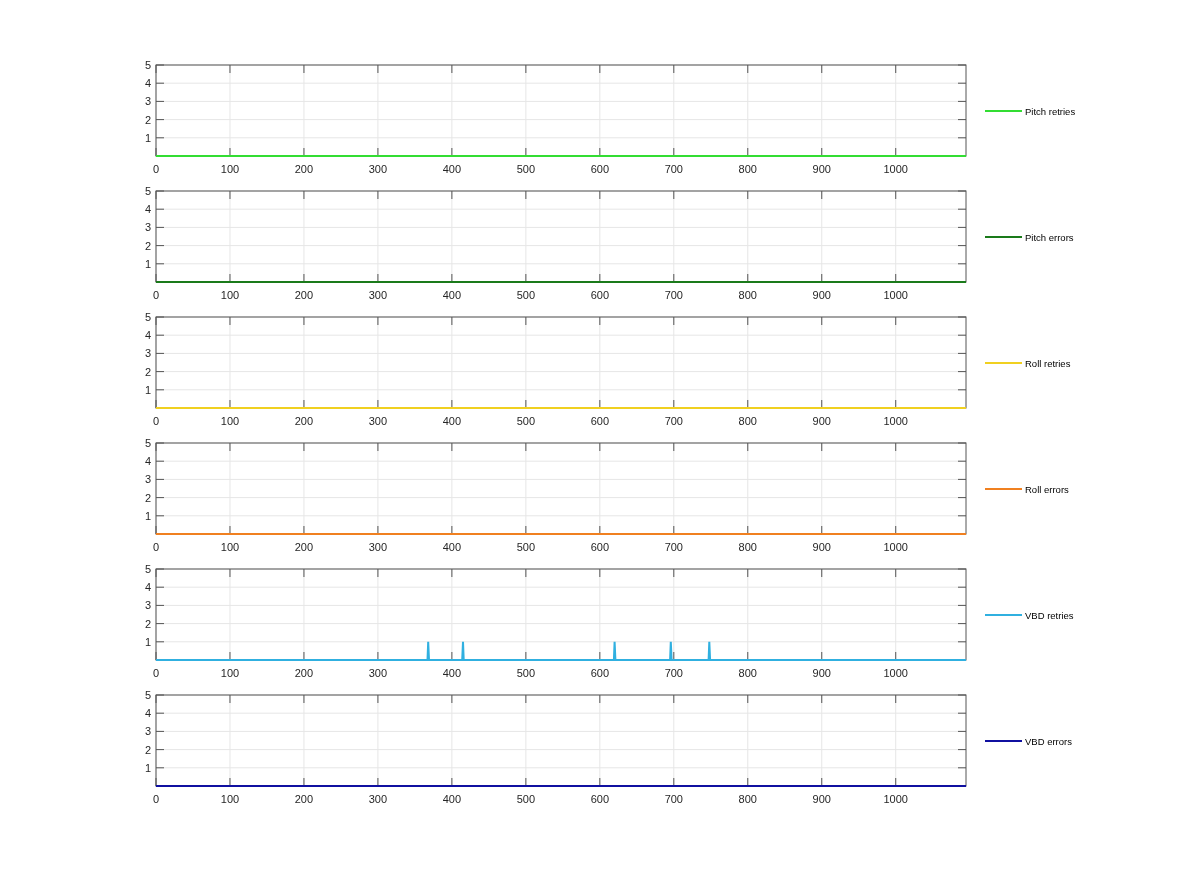 This screenshot has width=1200, height=885. I want to click on legend-label: VBD errors, so click(1048, 741).